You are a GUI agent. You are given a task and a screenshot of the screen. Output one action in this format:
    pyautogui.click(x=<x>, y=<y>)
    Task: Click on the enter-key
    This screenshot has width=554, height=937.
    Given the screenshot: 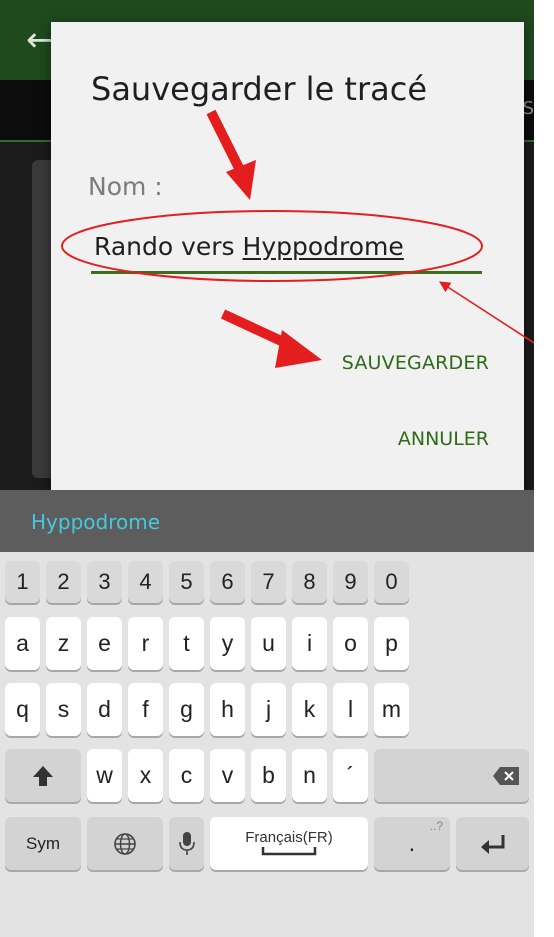 What is the action you would take?
    pyautogui.click(x=492, y=843)
    